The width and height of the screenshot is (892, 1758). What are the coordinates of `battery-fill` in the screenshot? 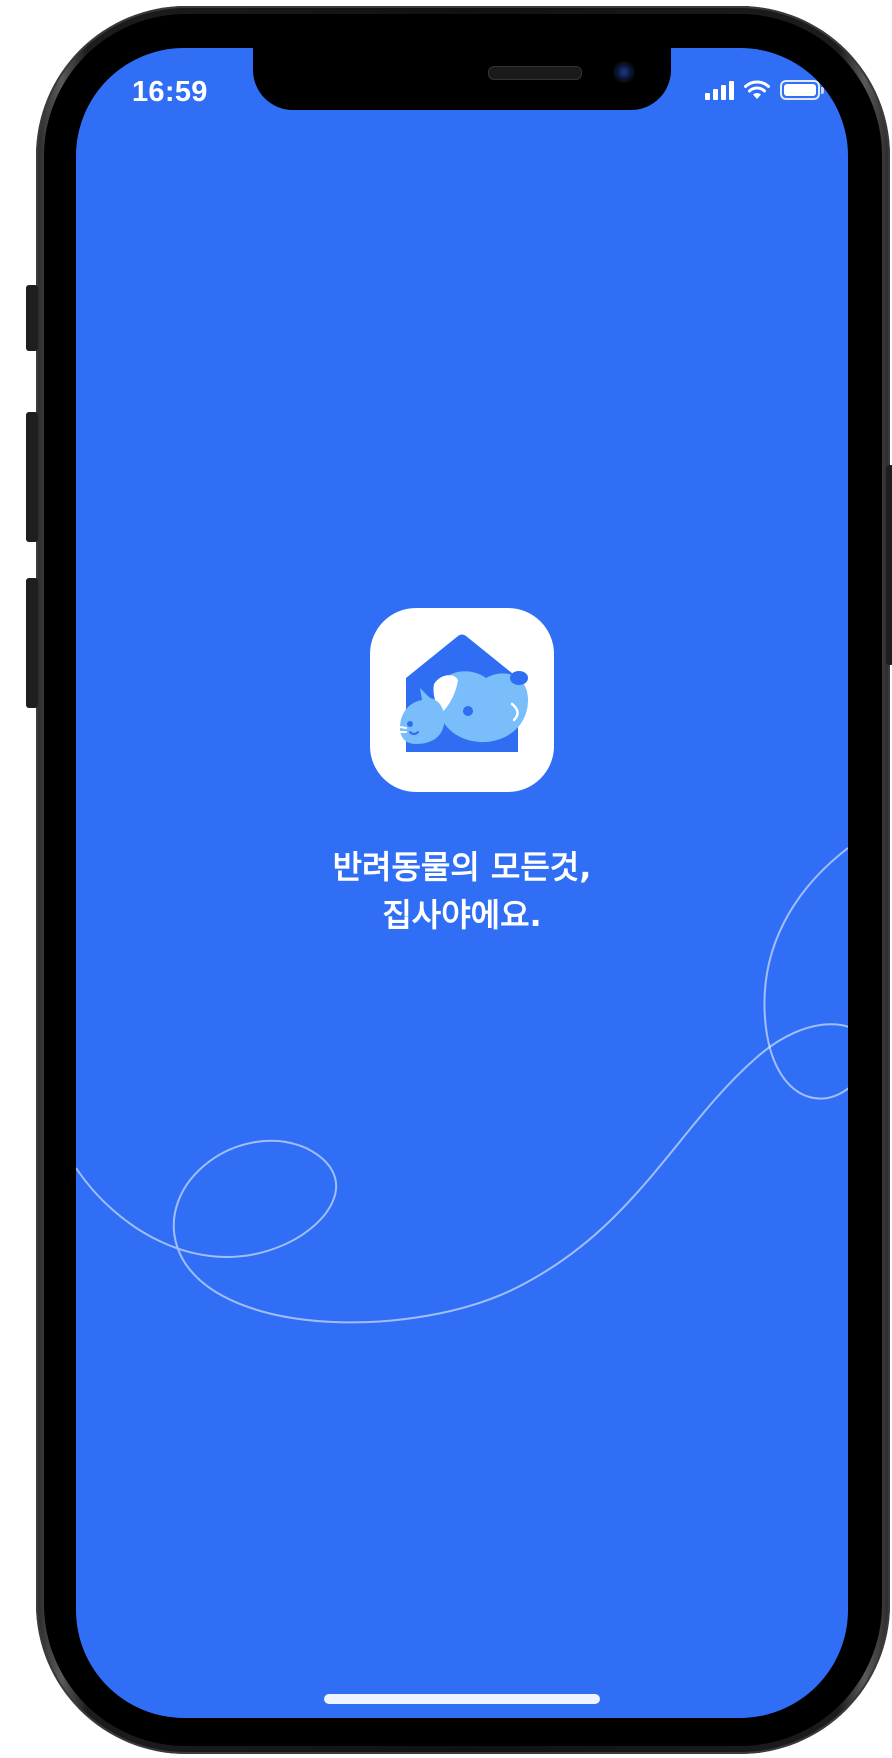 It's located at (800, 90).